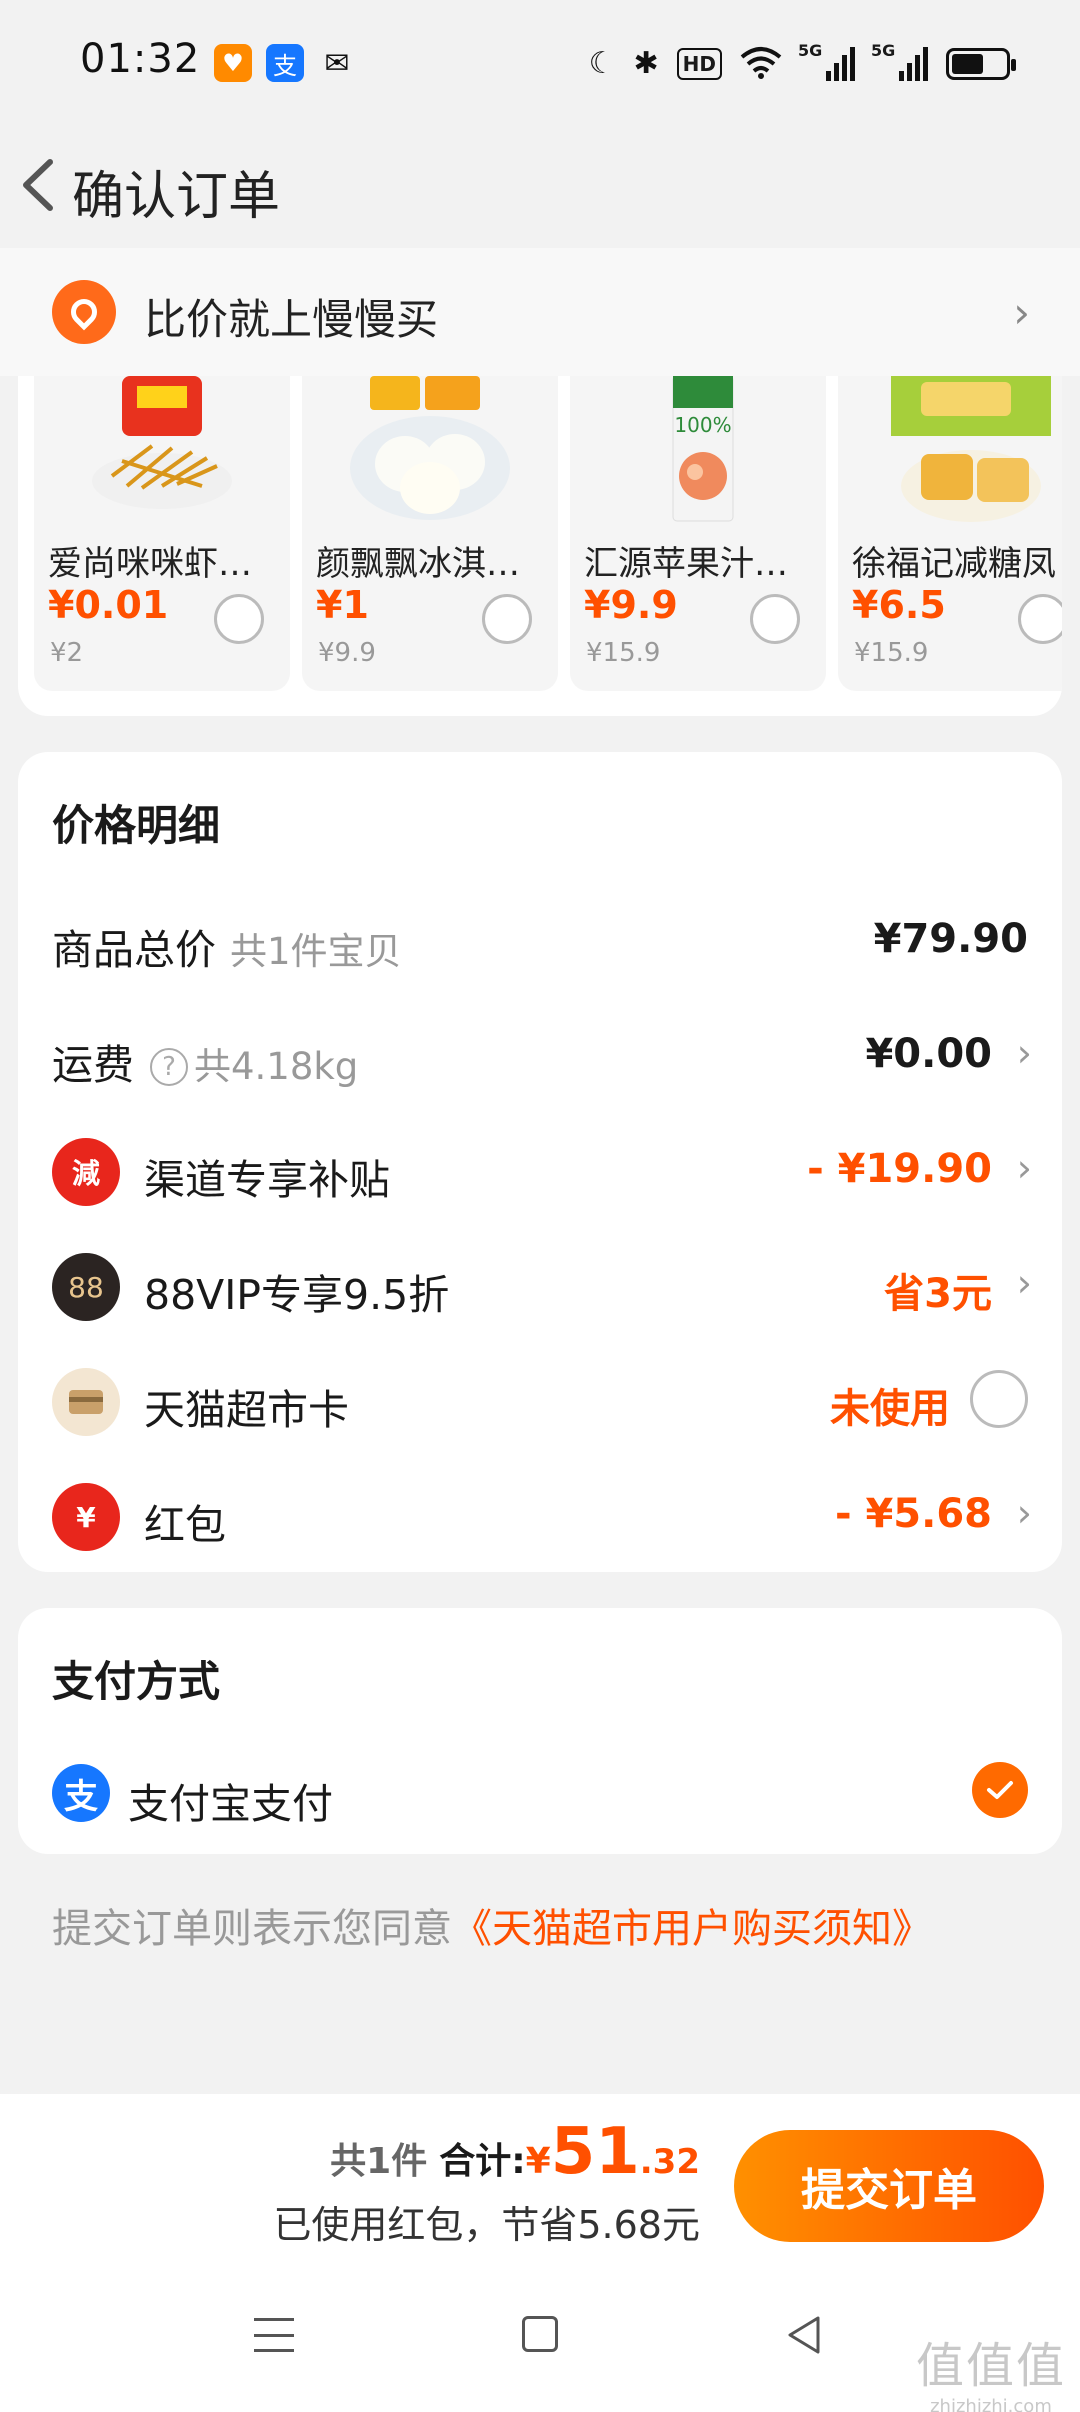 The image size is (1080, 2412). Describe the element at coordinates (285, 63) in the screenshot. I see `alipay-notification-icon: 支` at that location.